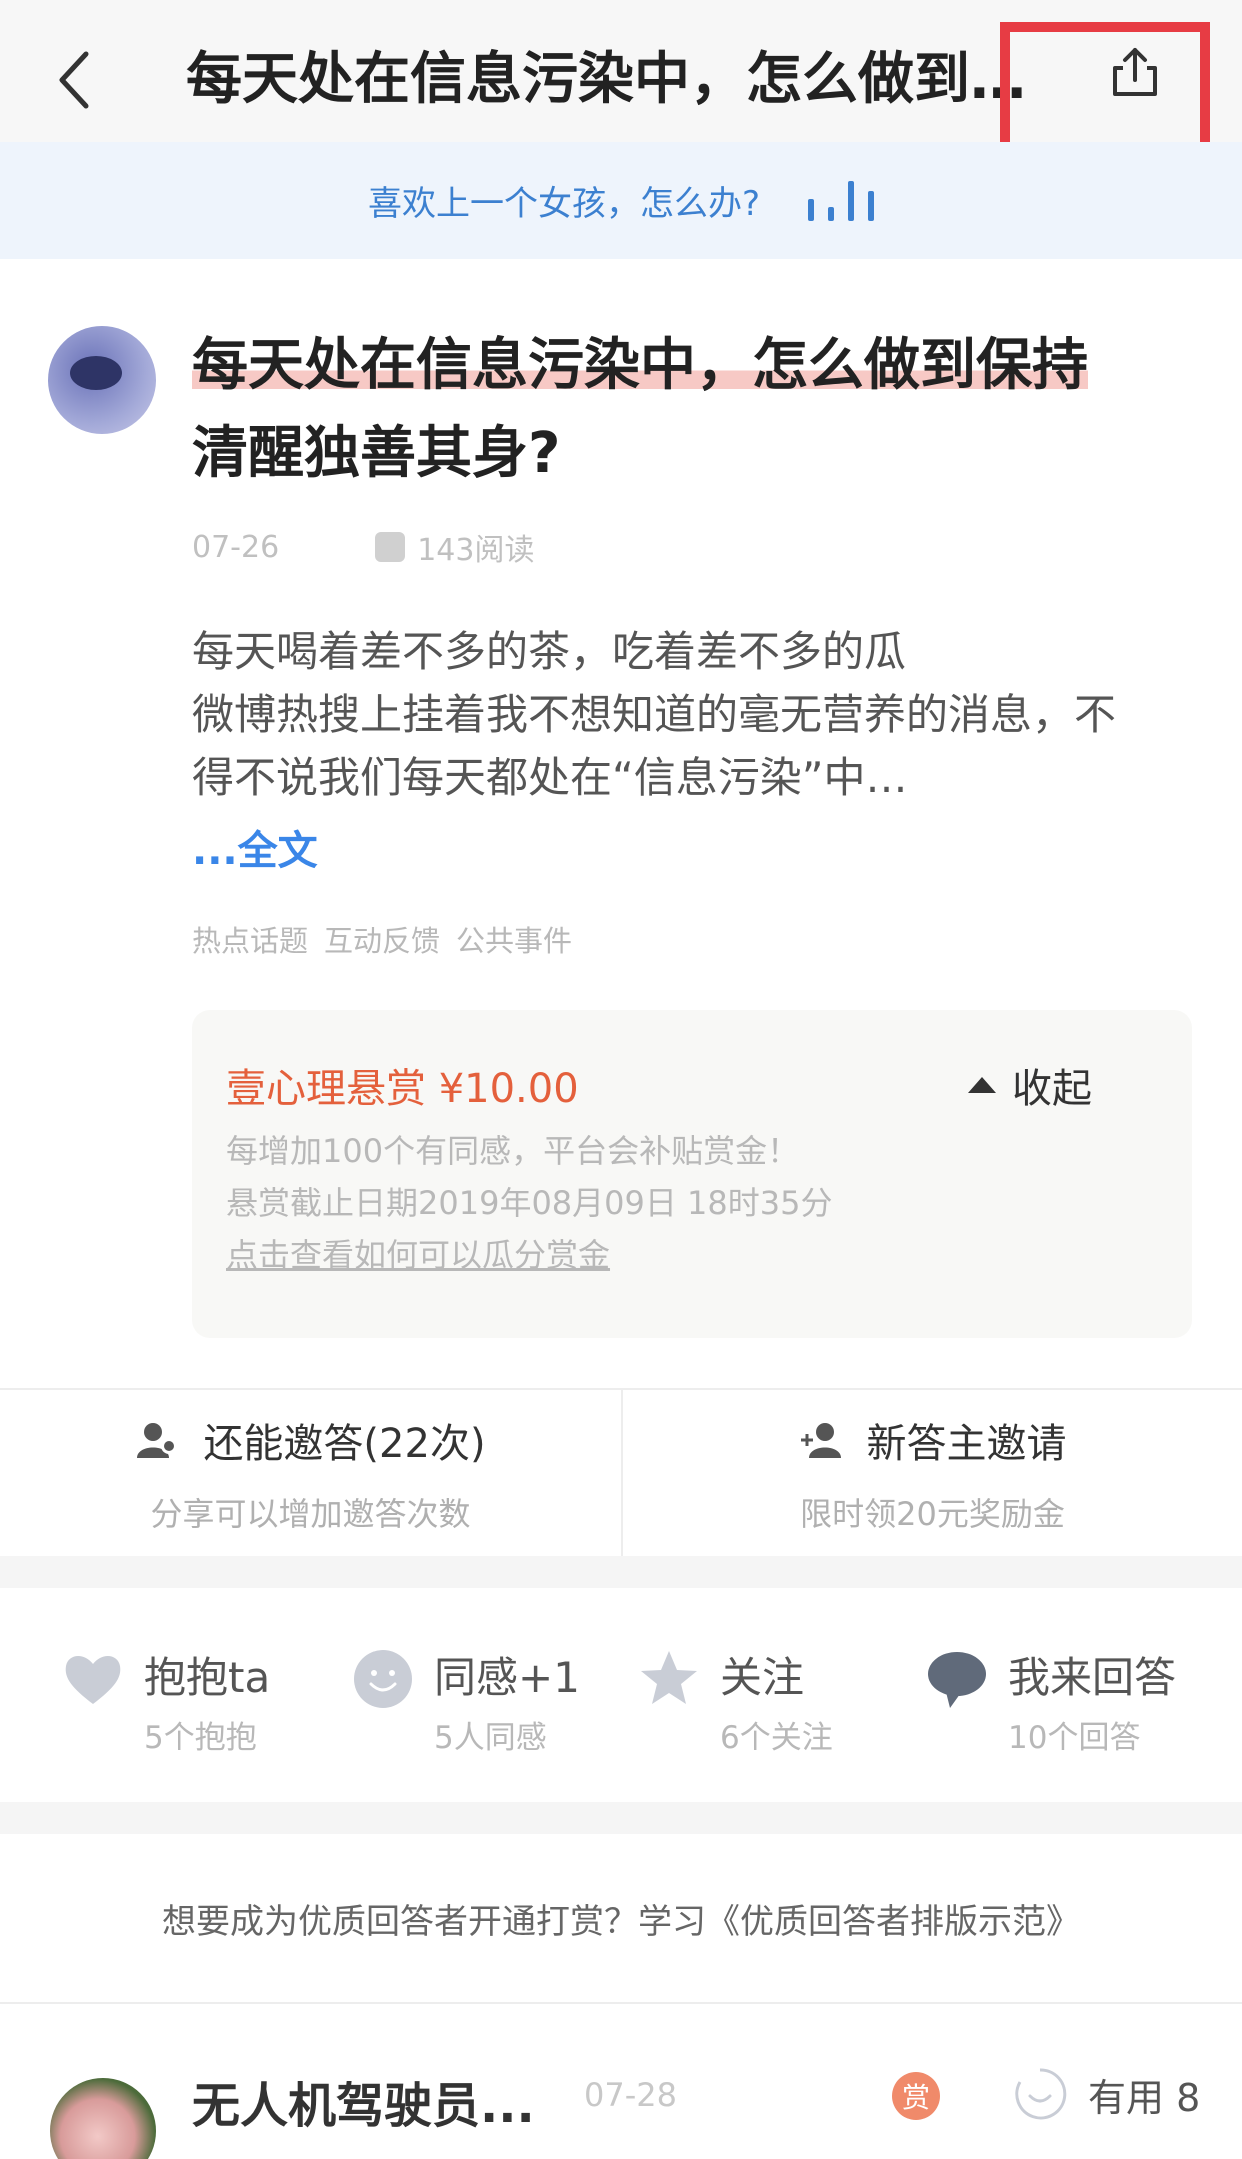  Describe the element at coordinates (207, 1677) in the screenshot. I see `hug-label: 抱抱ta` at that location.